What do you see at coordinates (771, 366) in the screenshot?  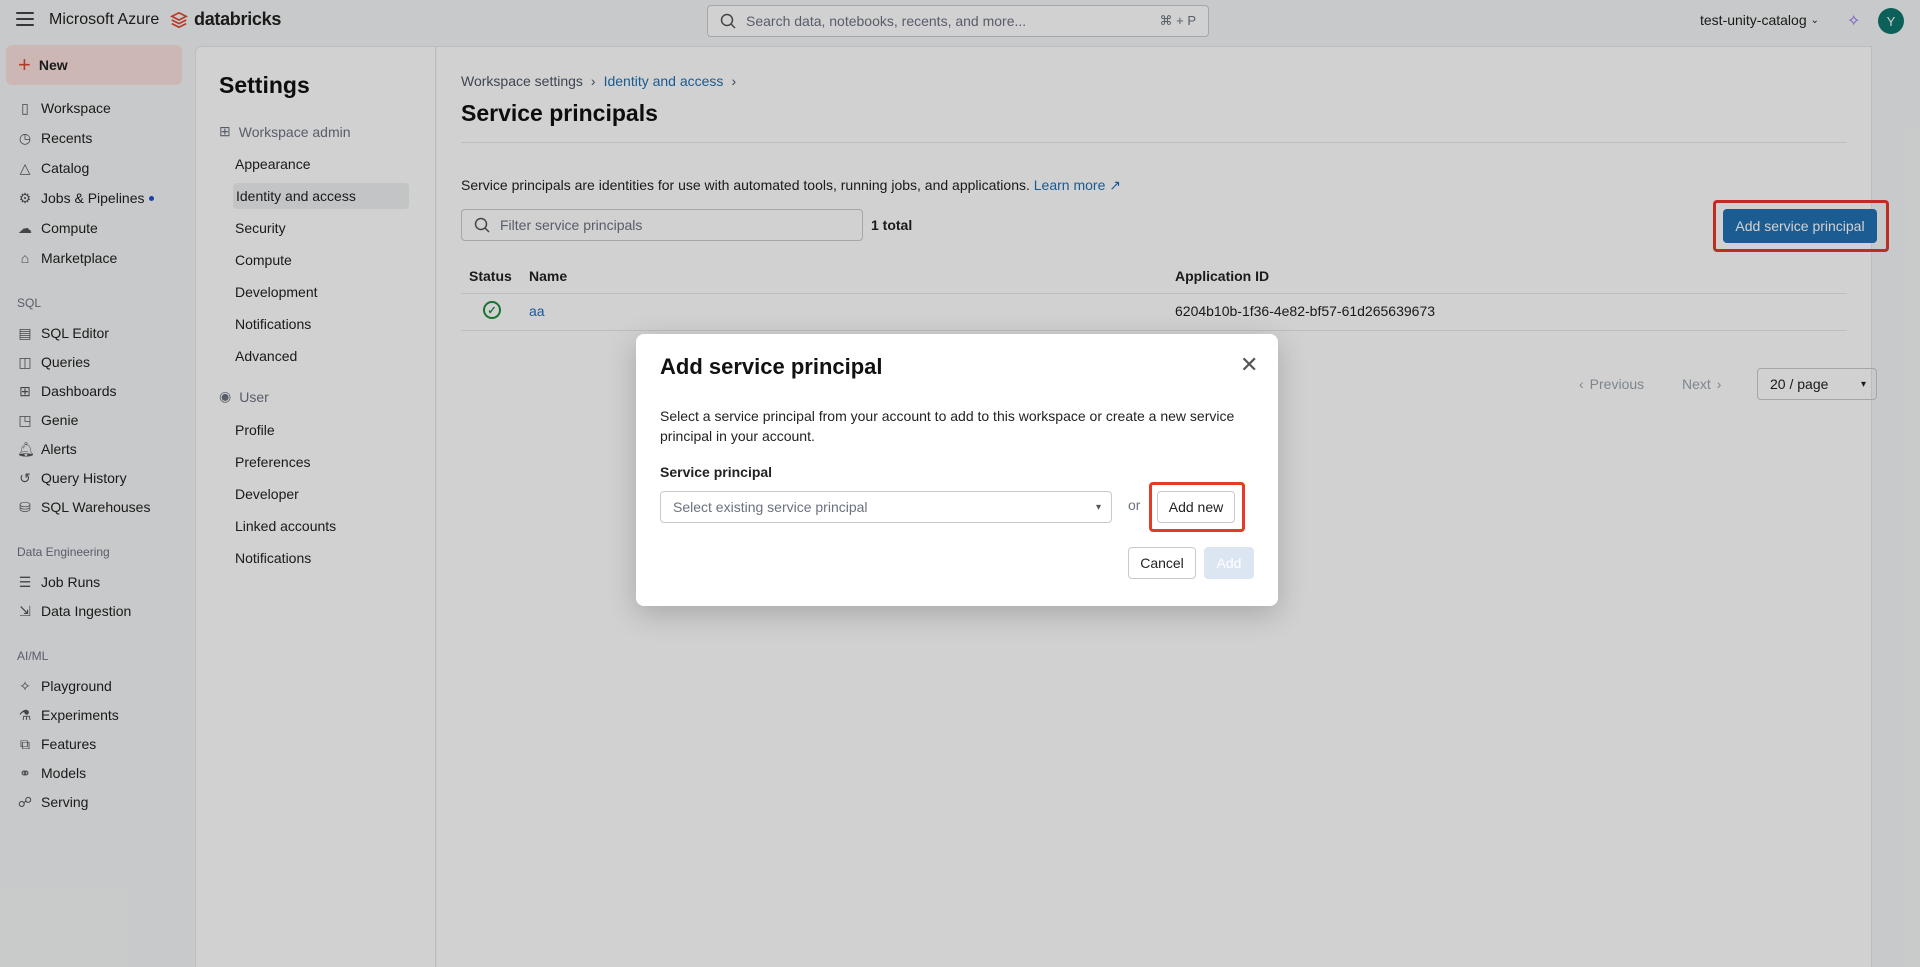 I see `dialog-title: Add service principal` at bounding box center [771, 366].